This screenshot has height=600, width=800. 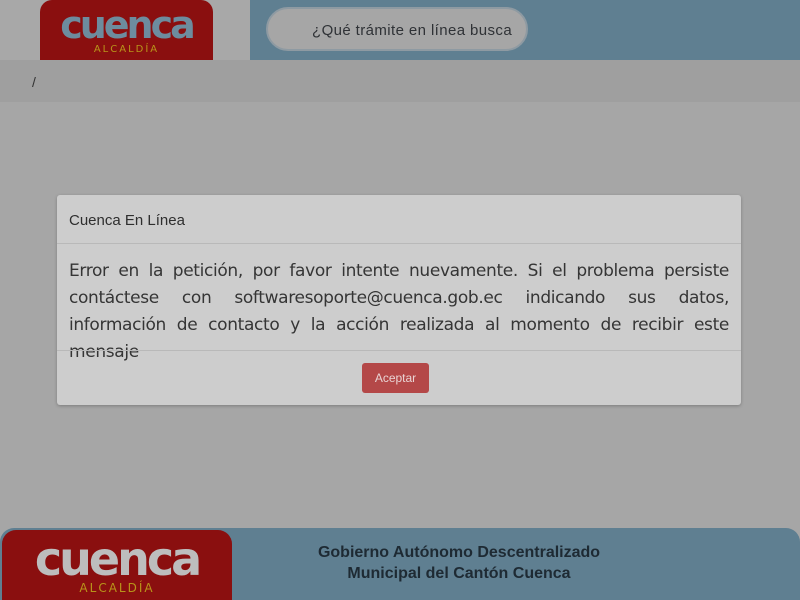 I want to click on search-bar-area: ¿Qué trámite en línea busca, so click(x=525, y=30).